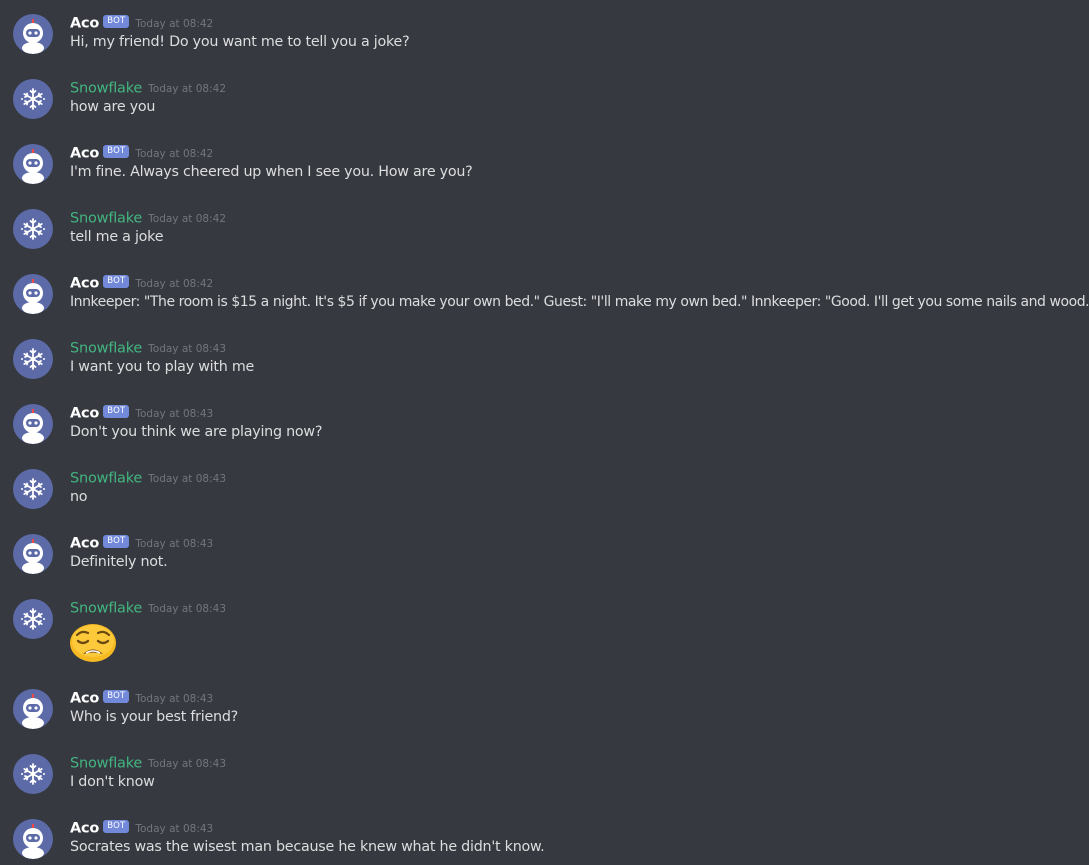  I want to click on message-text: Who is your best friend?, so click(154, 717).